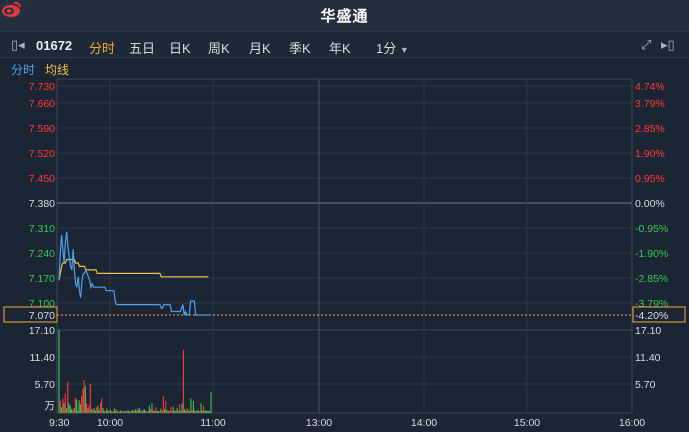 Image resolution: width=689 pixels, height=432 pixels. Describe the element at coordinates (651, 316) in the screenshot. I see `current-pct-label: -4.20%` at that location.